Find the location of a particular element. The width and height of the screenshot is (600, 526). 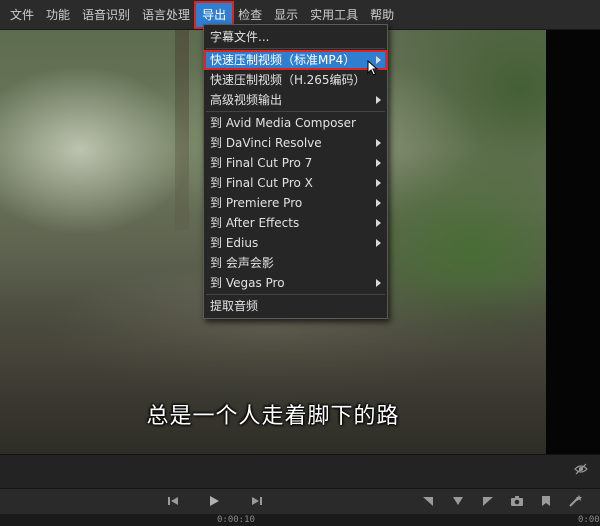

menu-item-premiere: 到 Premiere Pro is located at coordinates (295, 203).